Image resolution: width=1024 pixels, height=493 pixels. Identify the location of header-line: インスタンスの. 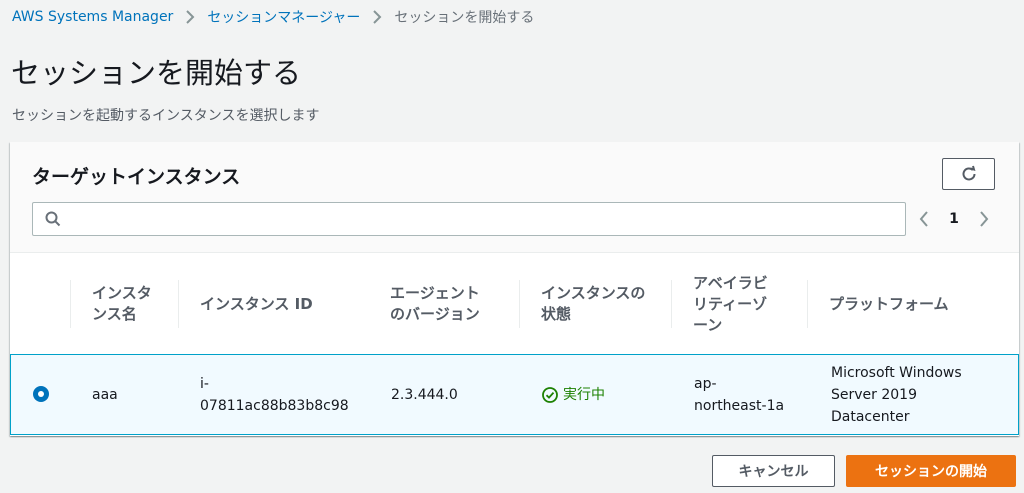
(593, 293).